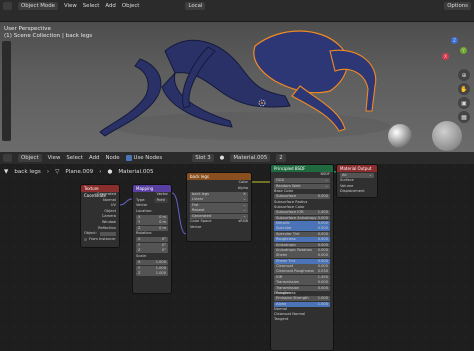  I want to click on bsdf-input-row: Transmission Roughness 0.000, so click(302, 290).